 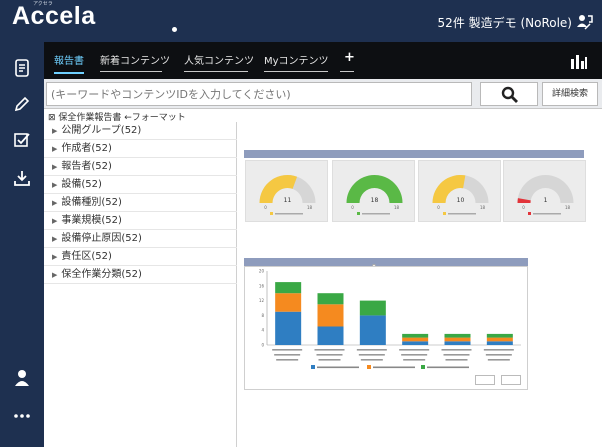 I want to click on tab-my-content: Myコンテンツ, so click(x=296, y=62).